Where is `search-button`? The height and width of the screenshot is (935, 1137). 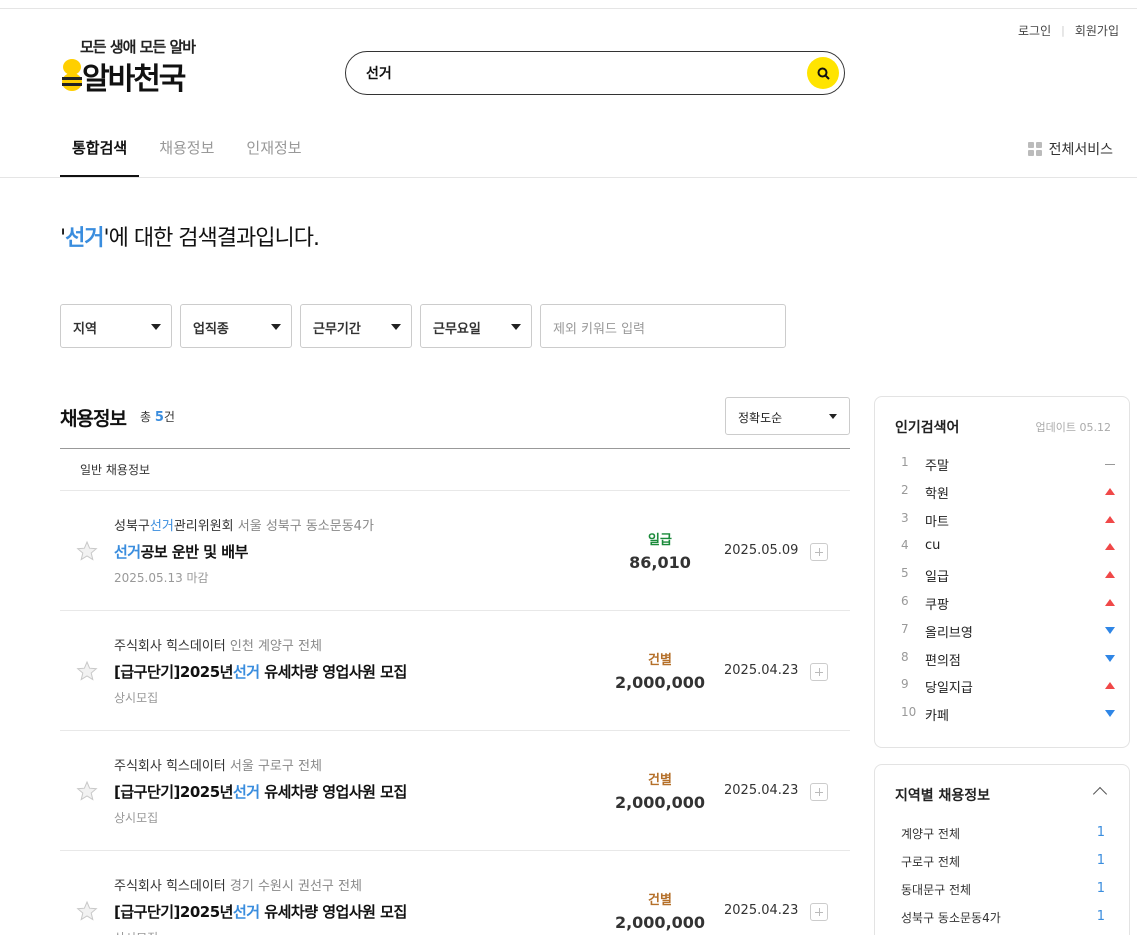
search-button is located at coordinates (823, 73).